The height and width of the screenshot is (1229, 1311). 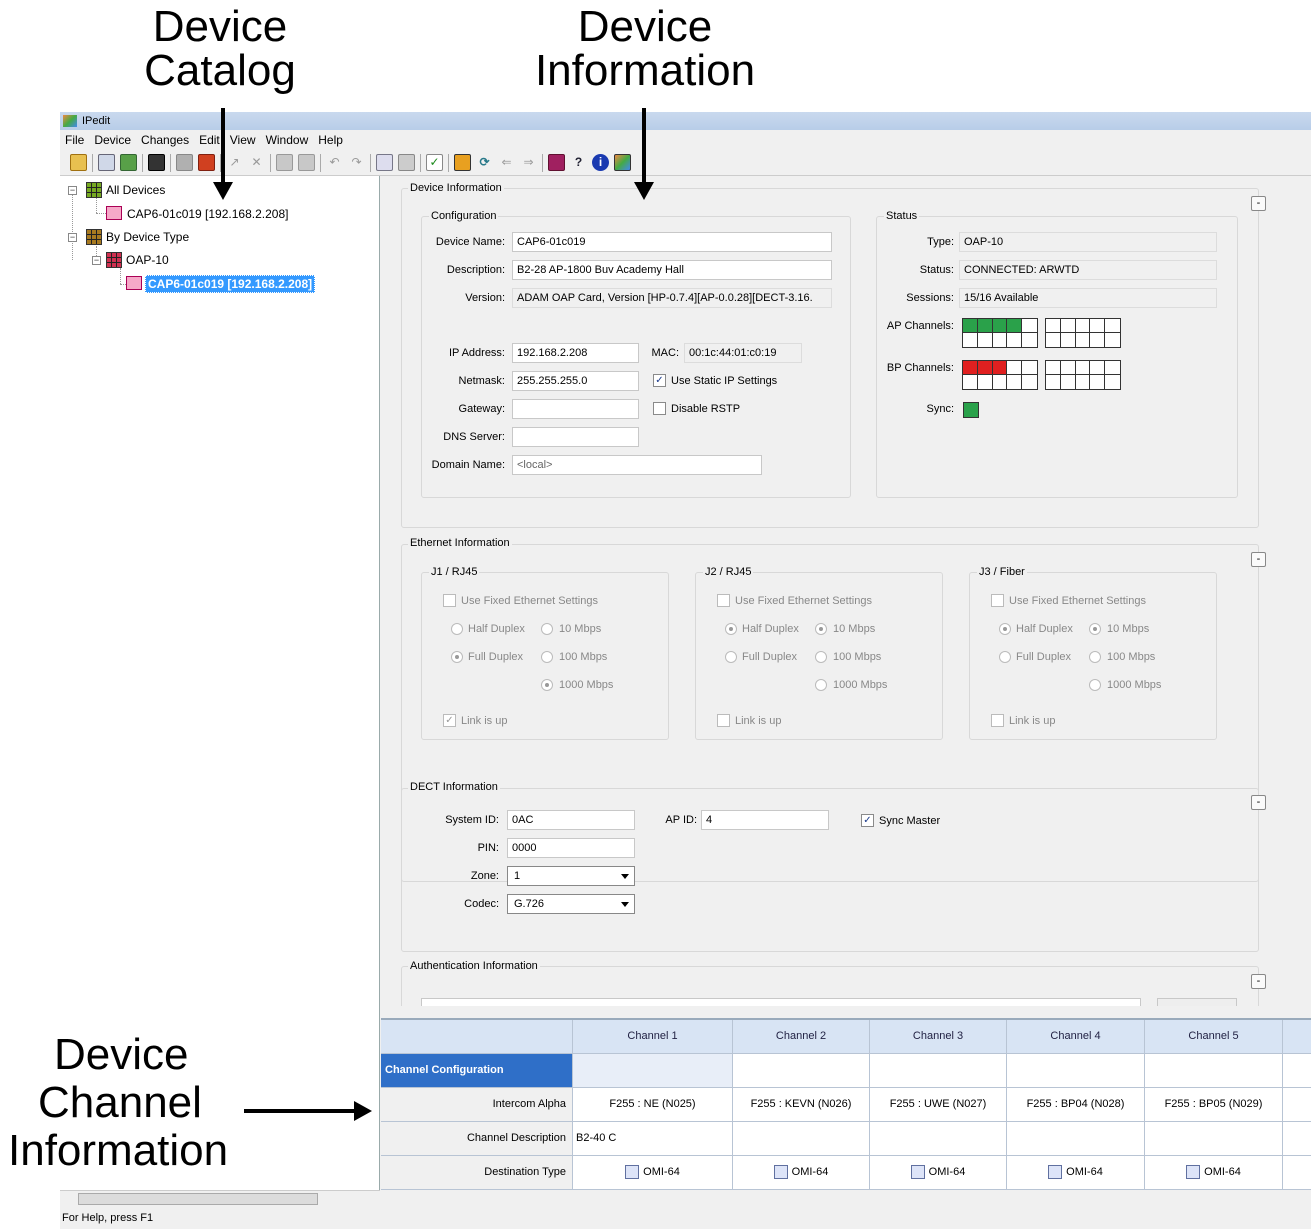 I want to click on about-icon, so click(x=622, y=162).